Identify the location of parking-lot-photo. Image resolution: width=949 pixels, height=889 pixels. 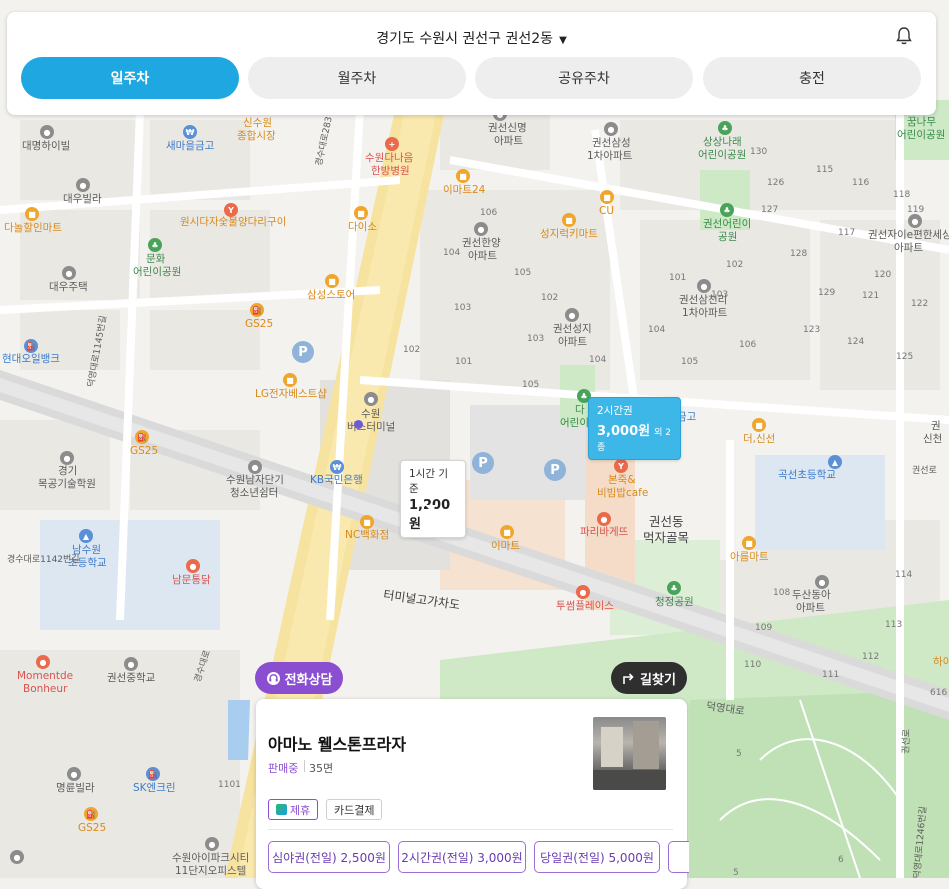
(629, 753).